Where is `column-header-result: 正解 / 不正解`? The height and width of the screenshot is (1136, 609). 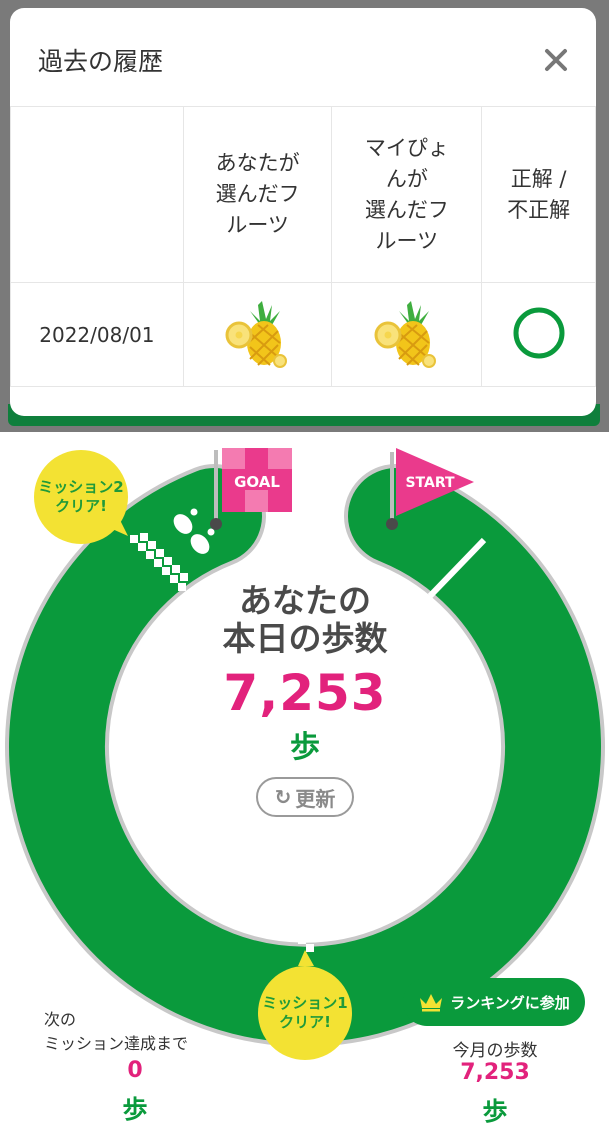
column-header-result: 正解 / 不正解 is located at coordinates (538, 194).